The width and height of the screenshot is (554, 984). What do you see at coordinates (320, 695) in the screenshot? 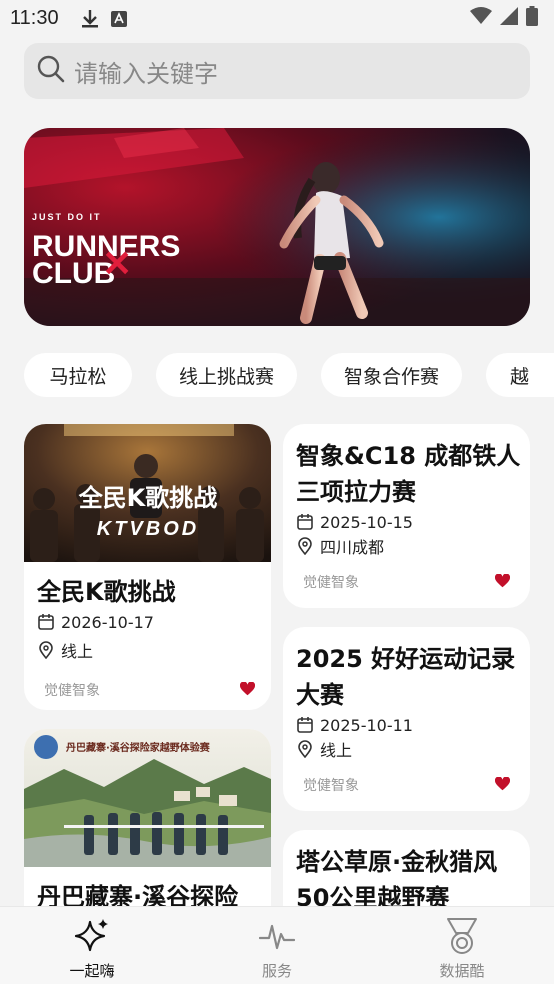
I see `event-title-line2: 大赛` at bounding box center [320, 695].